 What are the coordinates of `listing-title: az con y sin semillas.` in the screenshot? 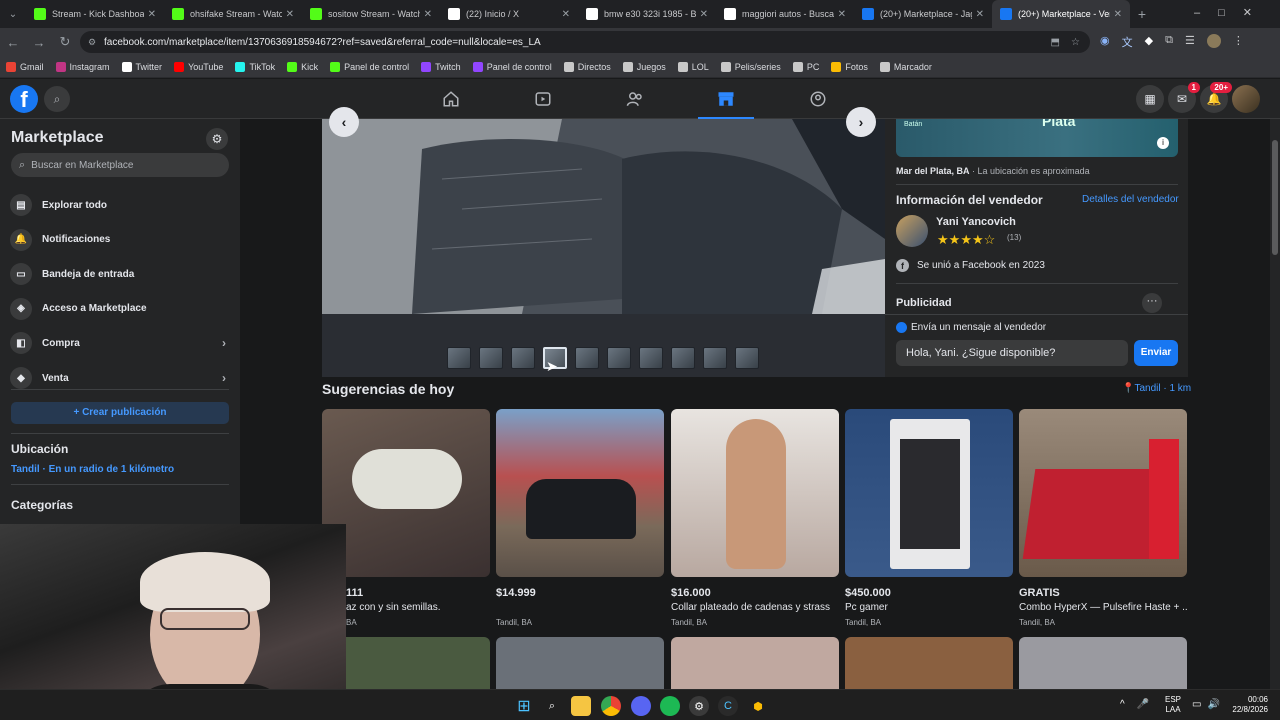 It's located at (430, 607).